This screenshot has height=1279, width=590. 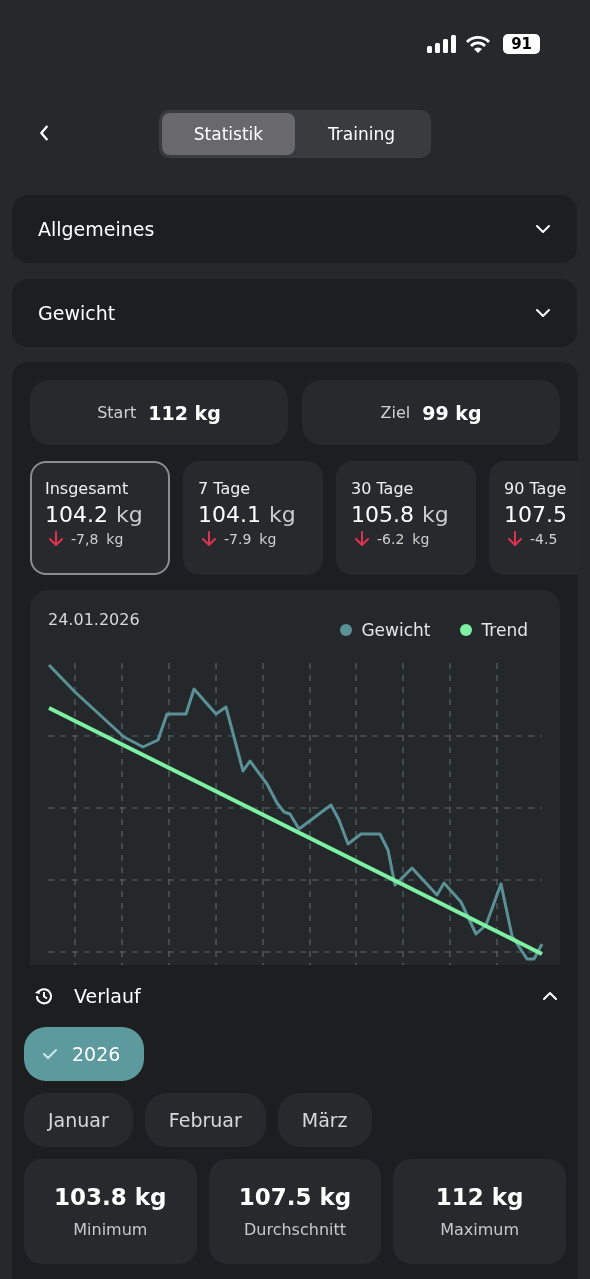 What do you see at coordinates (225, 488) in the screenshot?
I see `period-label: 7 Tage` at bounding box center [225, 488].